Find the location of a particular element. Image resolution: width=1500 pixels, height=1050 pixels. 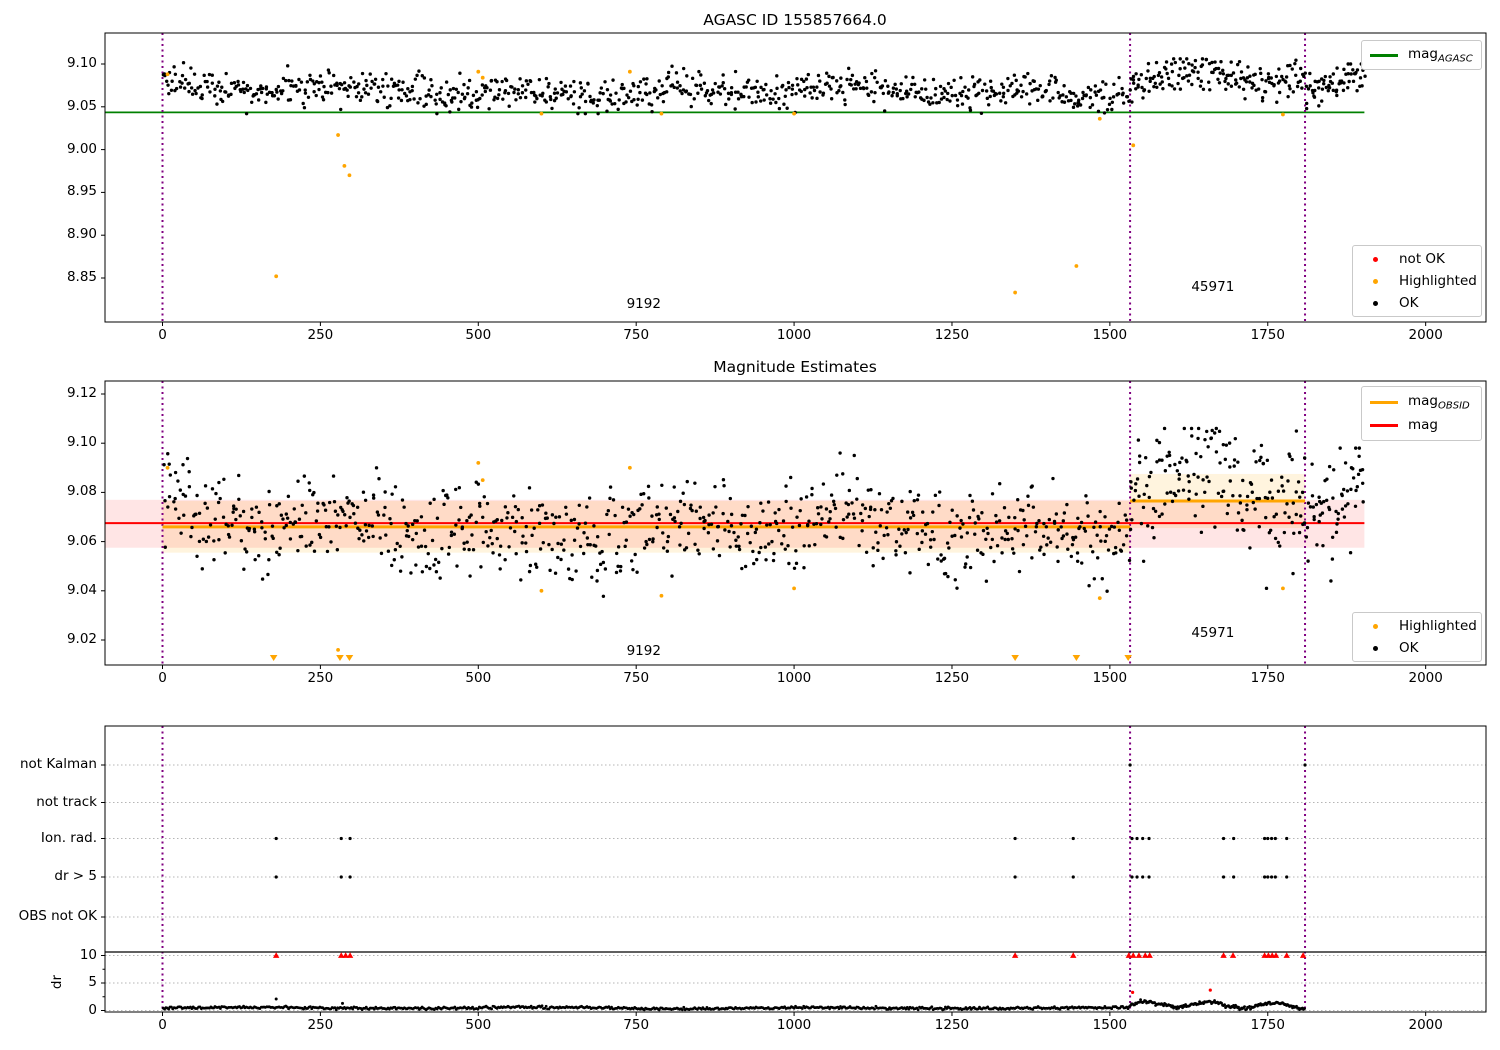

x-tick-label: 500 is located at coordinates (478, 1025).